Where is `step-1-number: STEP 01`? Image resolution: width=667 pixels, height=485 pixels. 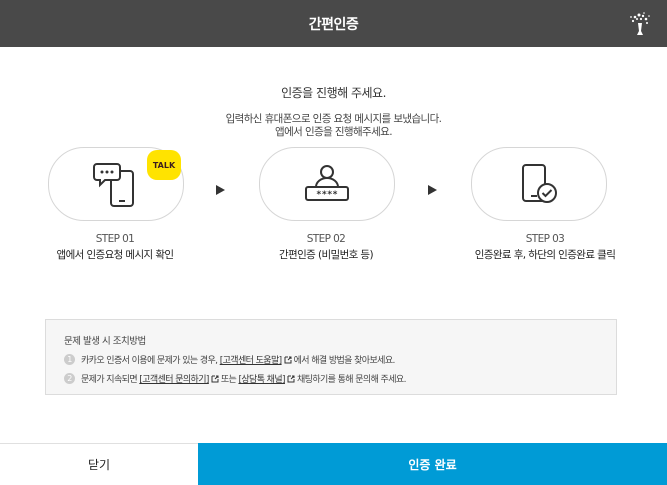 step-1-number: STEP 01 is located at coordinates (115, 239).